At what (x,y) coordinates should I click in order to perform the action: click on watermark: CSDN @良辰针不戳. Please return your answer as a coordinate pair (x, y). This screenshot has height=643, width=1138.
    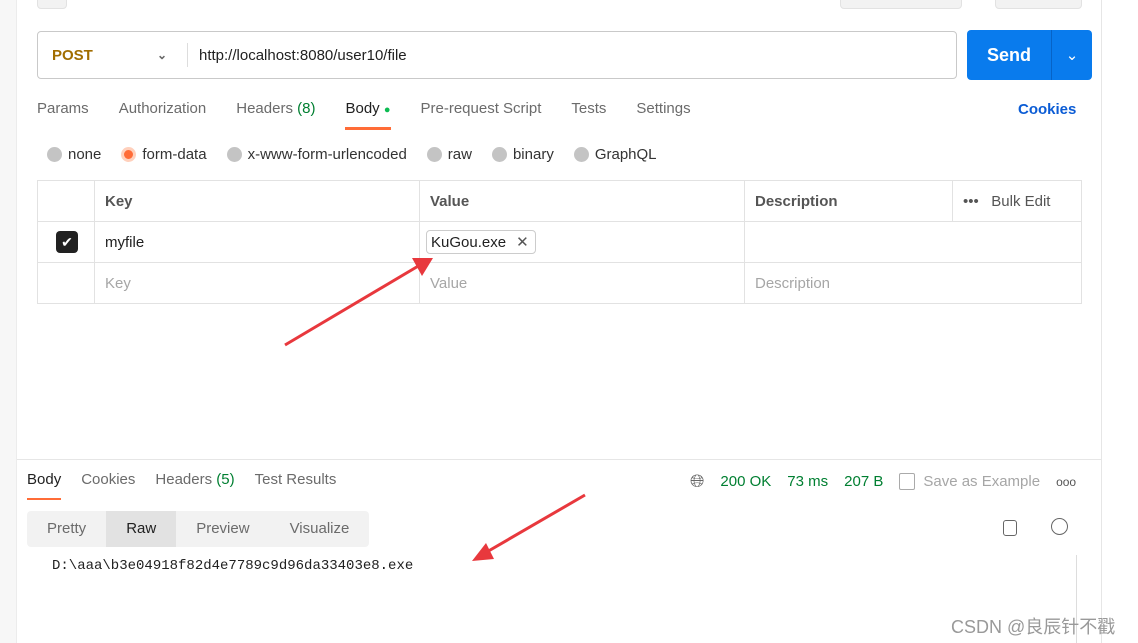
    Looking at the image, I should click on (1033, 627).